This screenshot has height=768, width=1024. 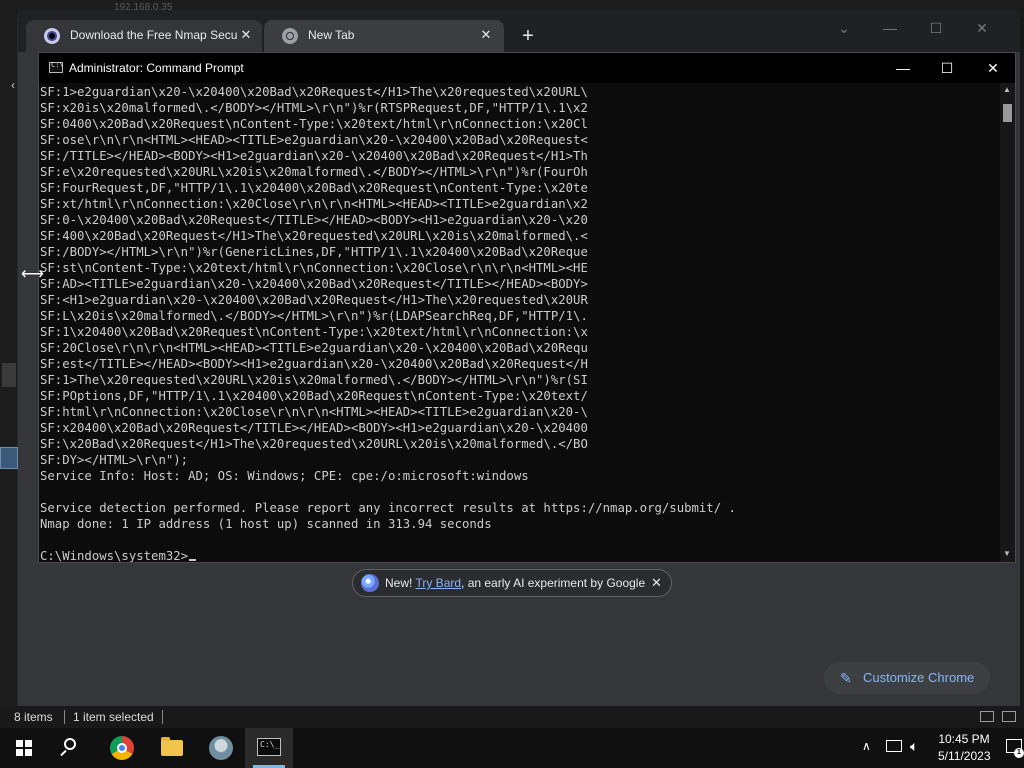 What do you see at coordinates (993, 68) in the screenshot?
I see `cmd-close-button: ✕` at bounding box center [993, 68].